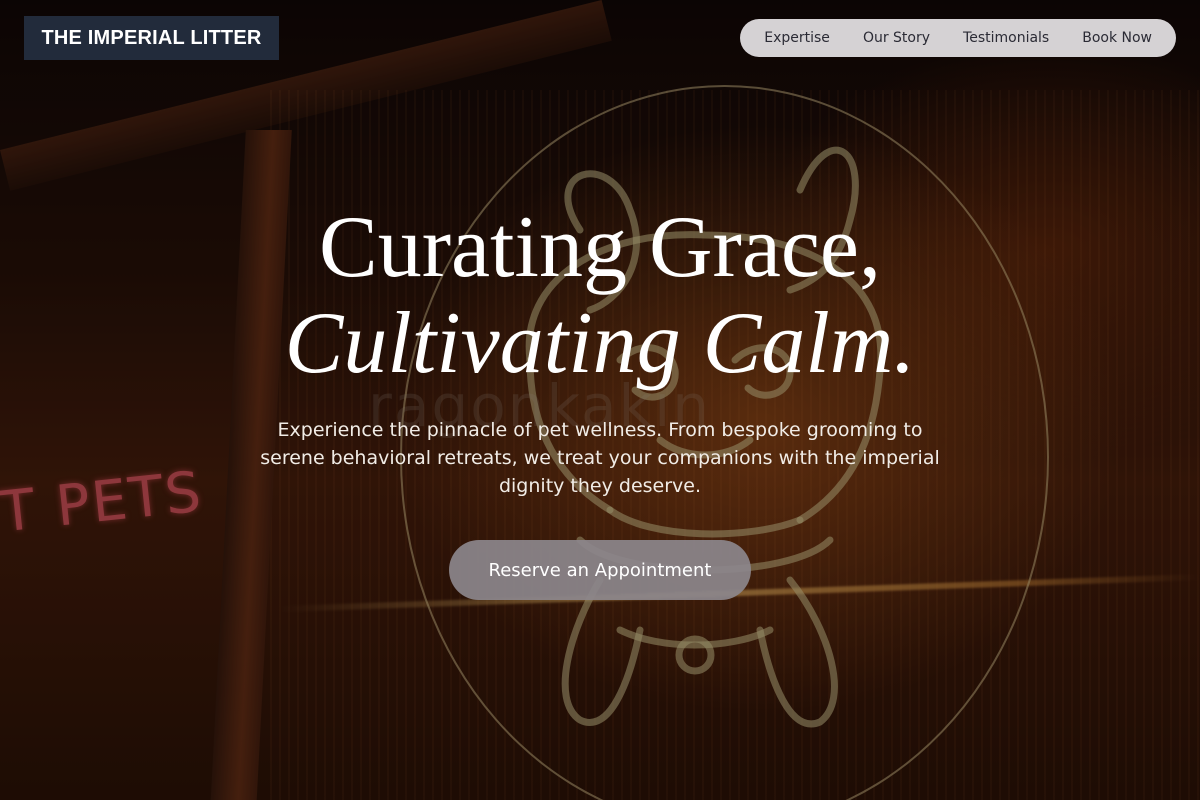 The image size is (1200, 800). I want to click on nav-link-our-story: Our Story, so click(896, 38).